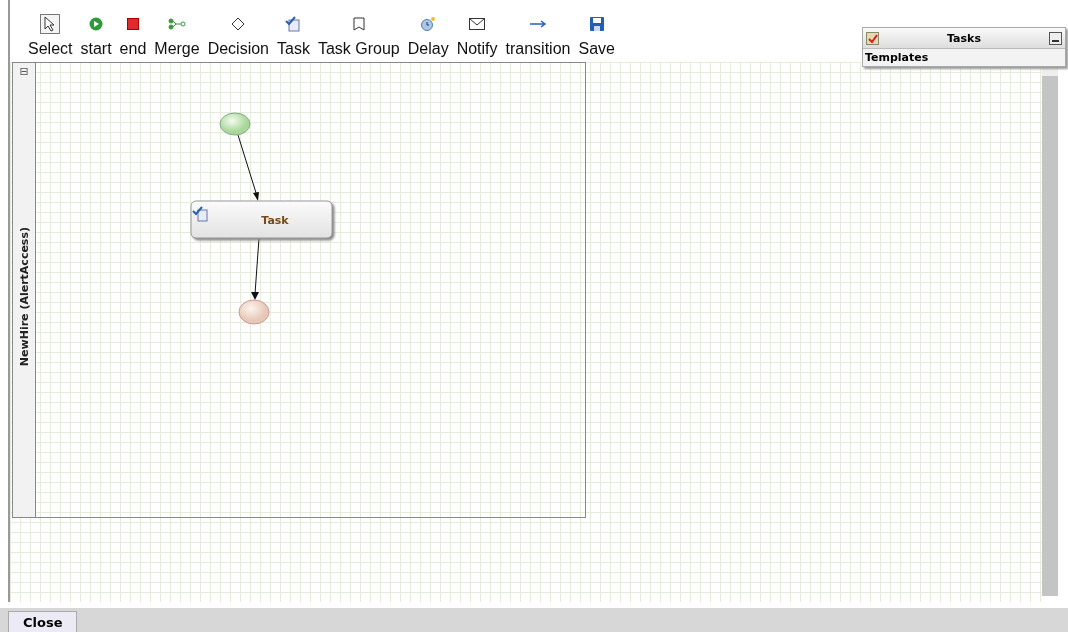  Describe the element at coordinates (964, 57) in the screenshot. I see `templates-section: Templates` at that location.